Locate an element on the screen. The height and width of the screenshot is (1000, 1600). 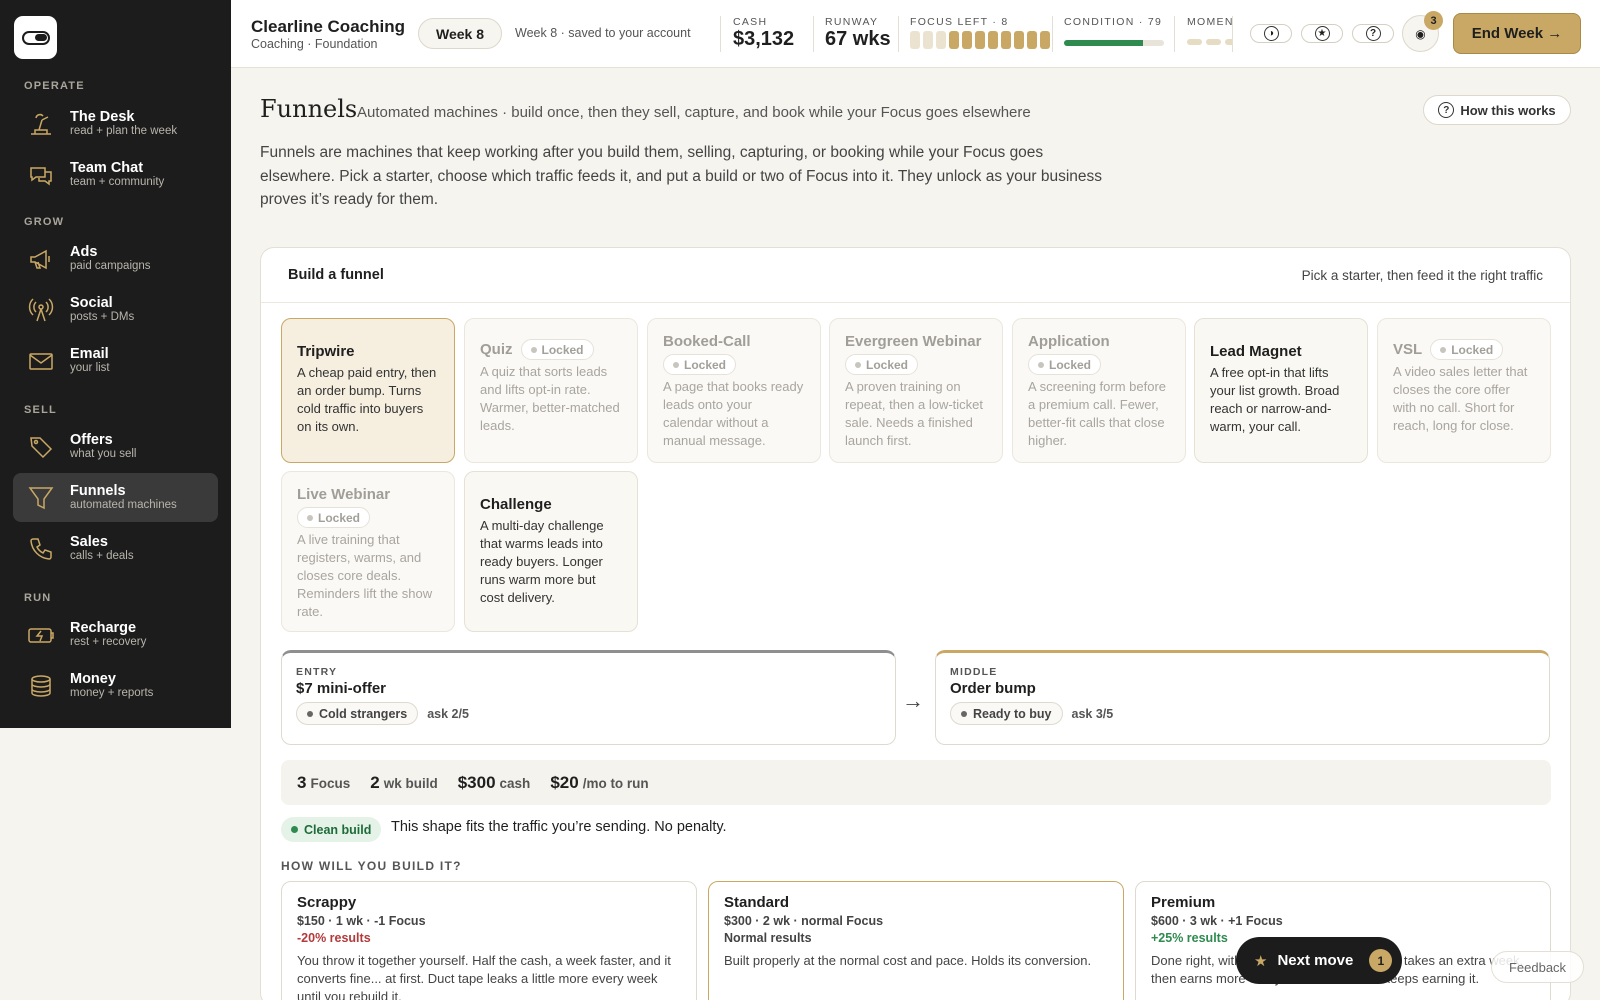
cost-unit: Focus is located at coordinates (330, 783).